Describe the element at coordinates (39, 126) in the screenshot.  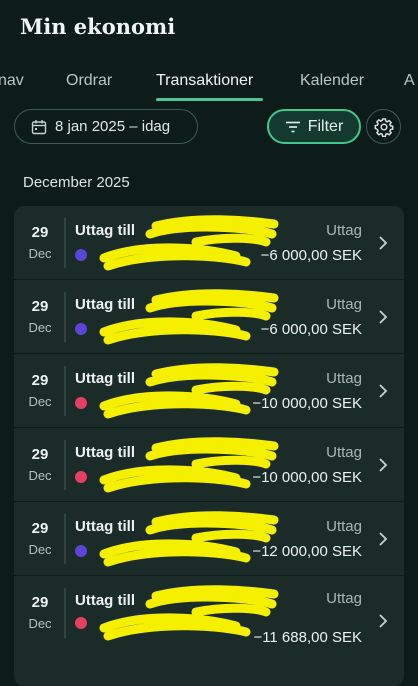
I see `calendar-icon` at that location.